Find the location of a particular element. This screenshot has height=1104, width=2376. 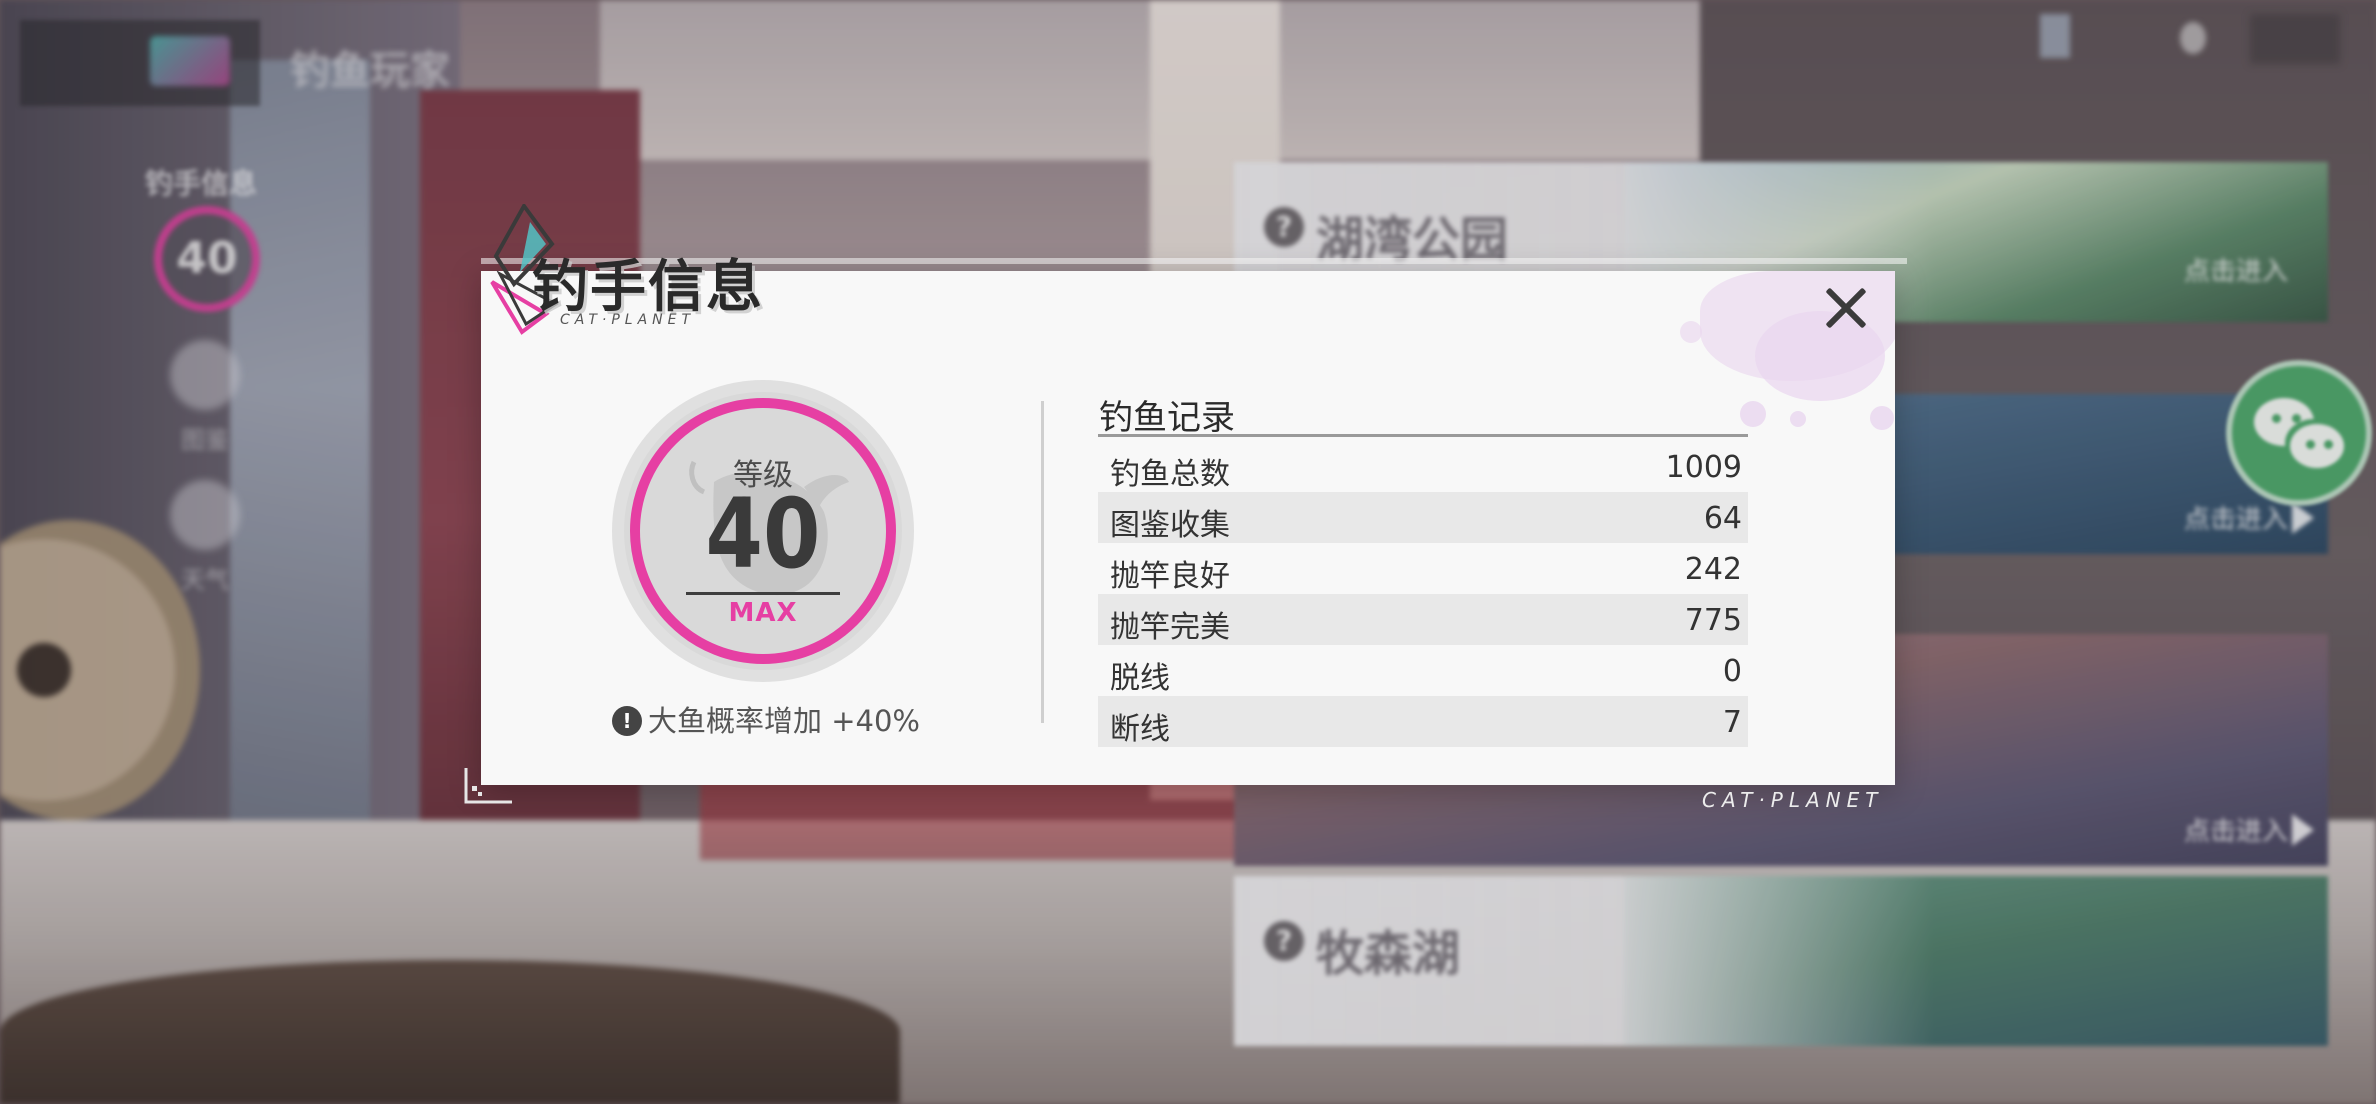

level-badge: 等级 40 MAX is located at coordinates (763, 531).